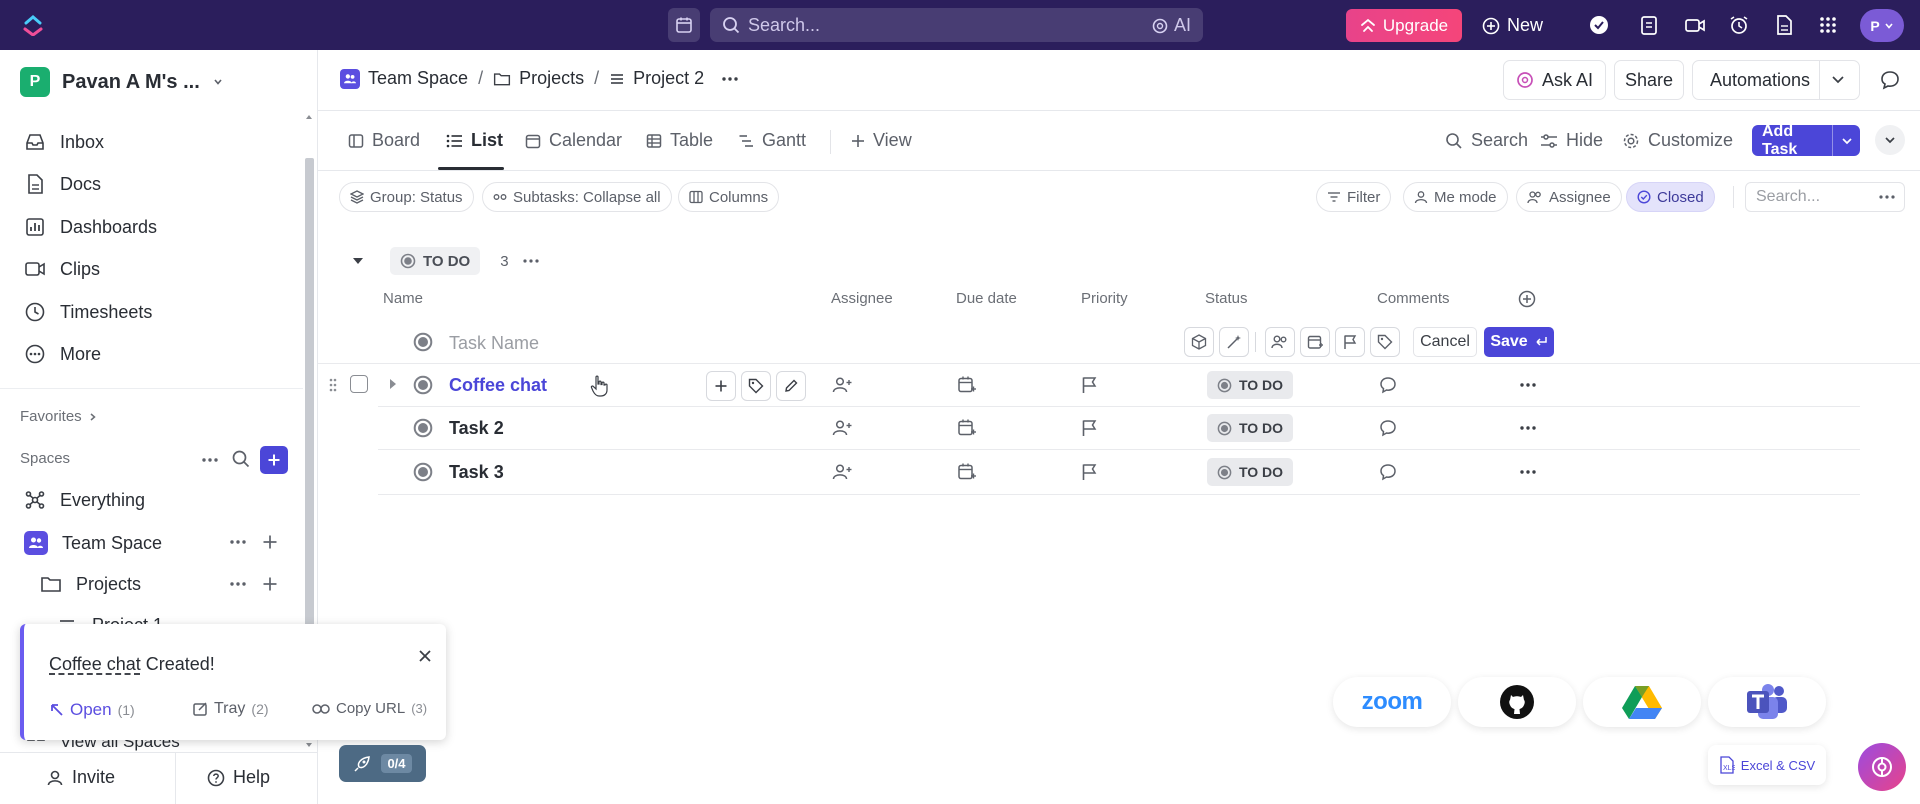 The height and width of the screenshot is (804, 1920). I want to click on team-space-add-icon, so click(270, 542).